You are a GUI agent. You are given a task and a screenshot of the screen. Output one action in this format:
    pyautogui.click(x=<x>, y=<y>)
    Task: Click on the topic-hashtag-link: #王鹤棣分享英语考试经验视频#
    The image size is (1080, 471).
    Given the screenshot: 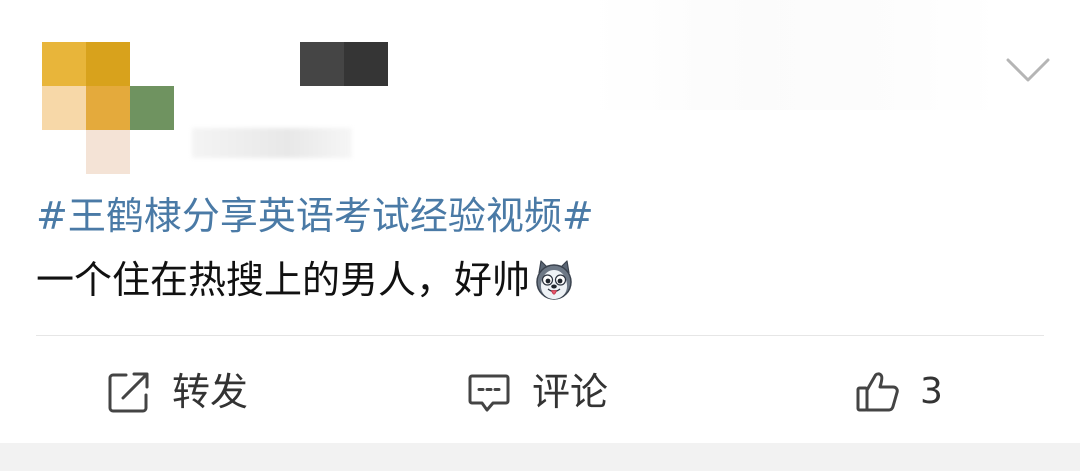 What is the action you would take?
    pyautogui.click(x=315, y=216)
    